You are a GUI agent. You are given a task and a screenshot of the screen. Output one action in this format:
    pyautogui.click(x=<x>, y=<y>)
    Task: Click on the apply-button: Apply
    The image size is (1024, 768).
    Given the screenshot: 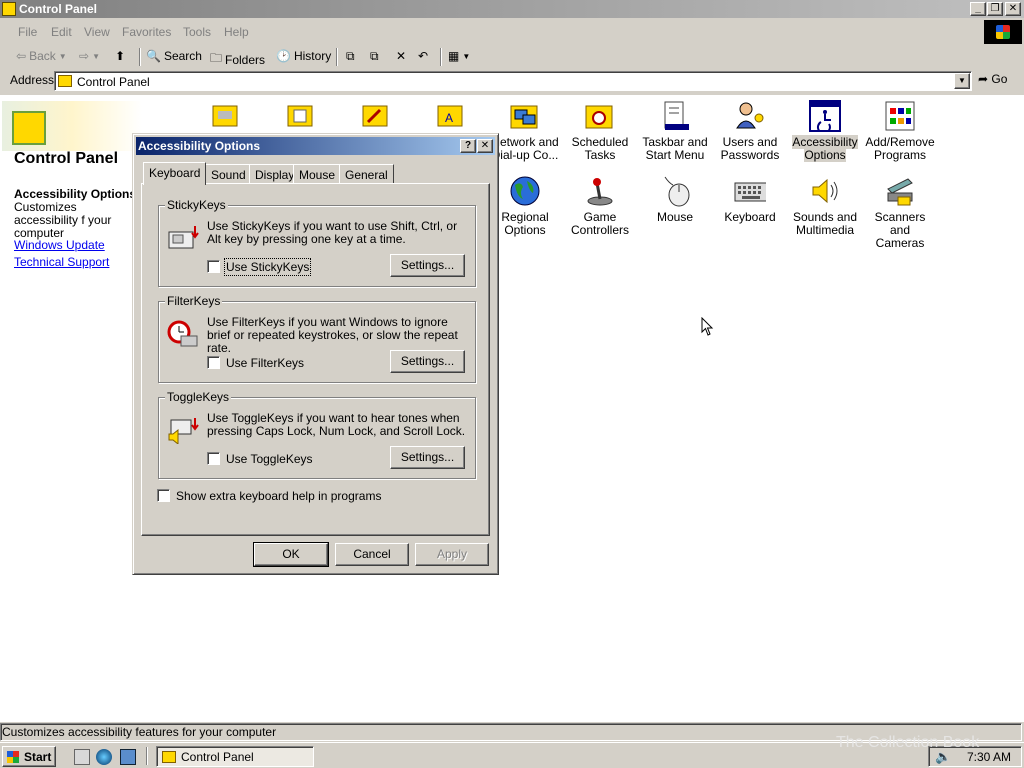 What is the action you would take?
    pyautogui.click(x=452, y=554)
    